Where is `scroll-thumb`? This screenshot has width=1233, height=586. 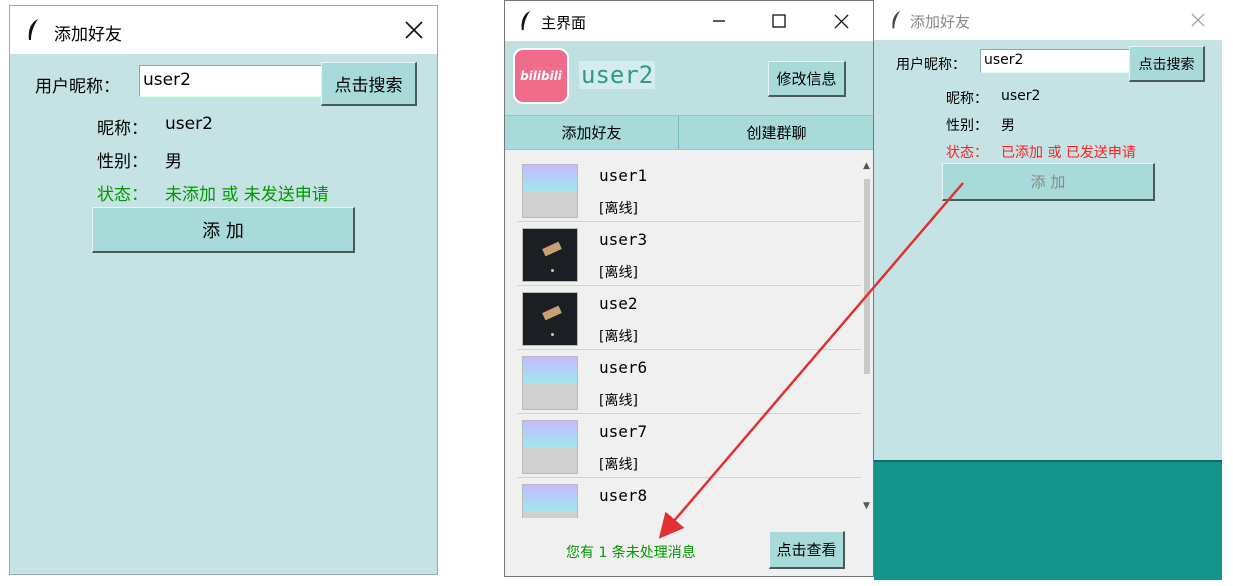 scroll-thumb is located at coordinates (867, 276).